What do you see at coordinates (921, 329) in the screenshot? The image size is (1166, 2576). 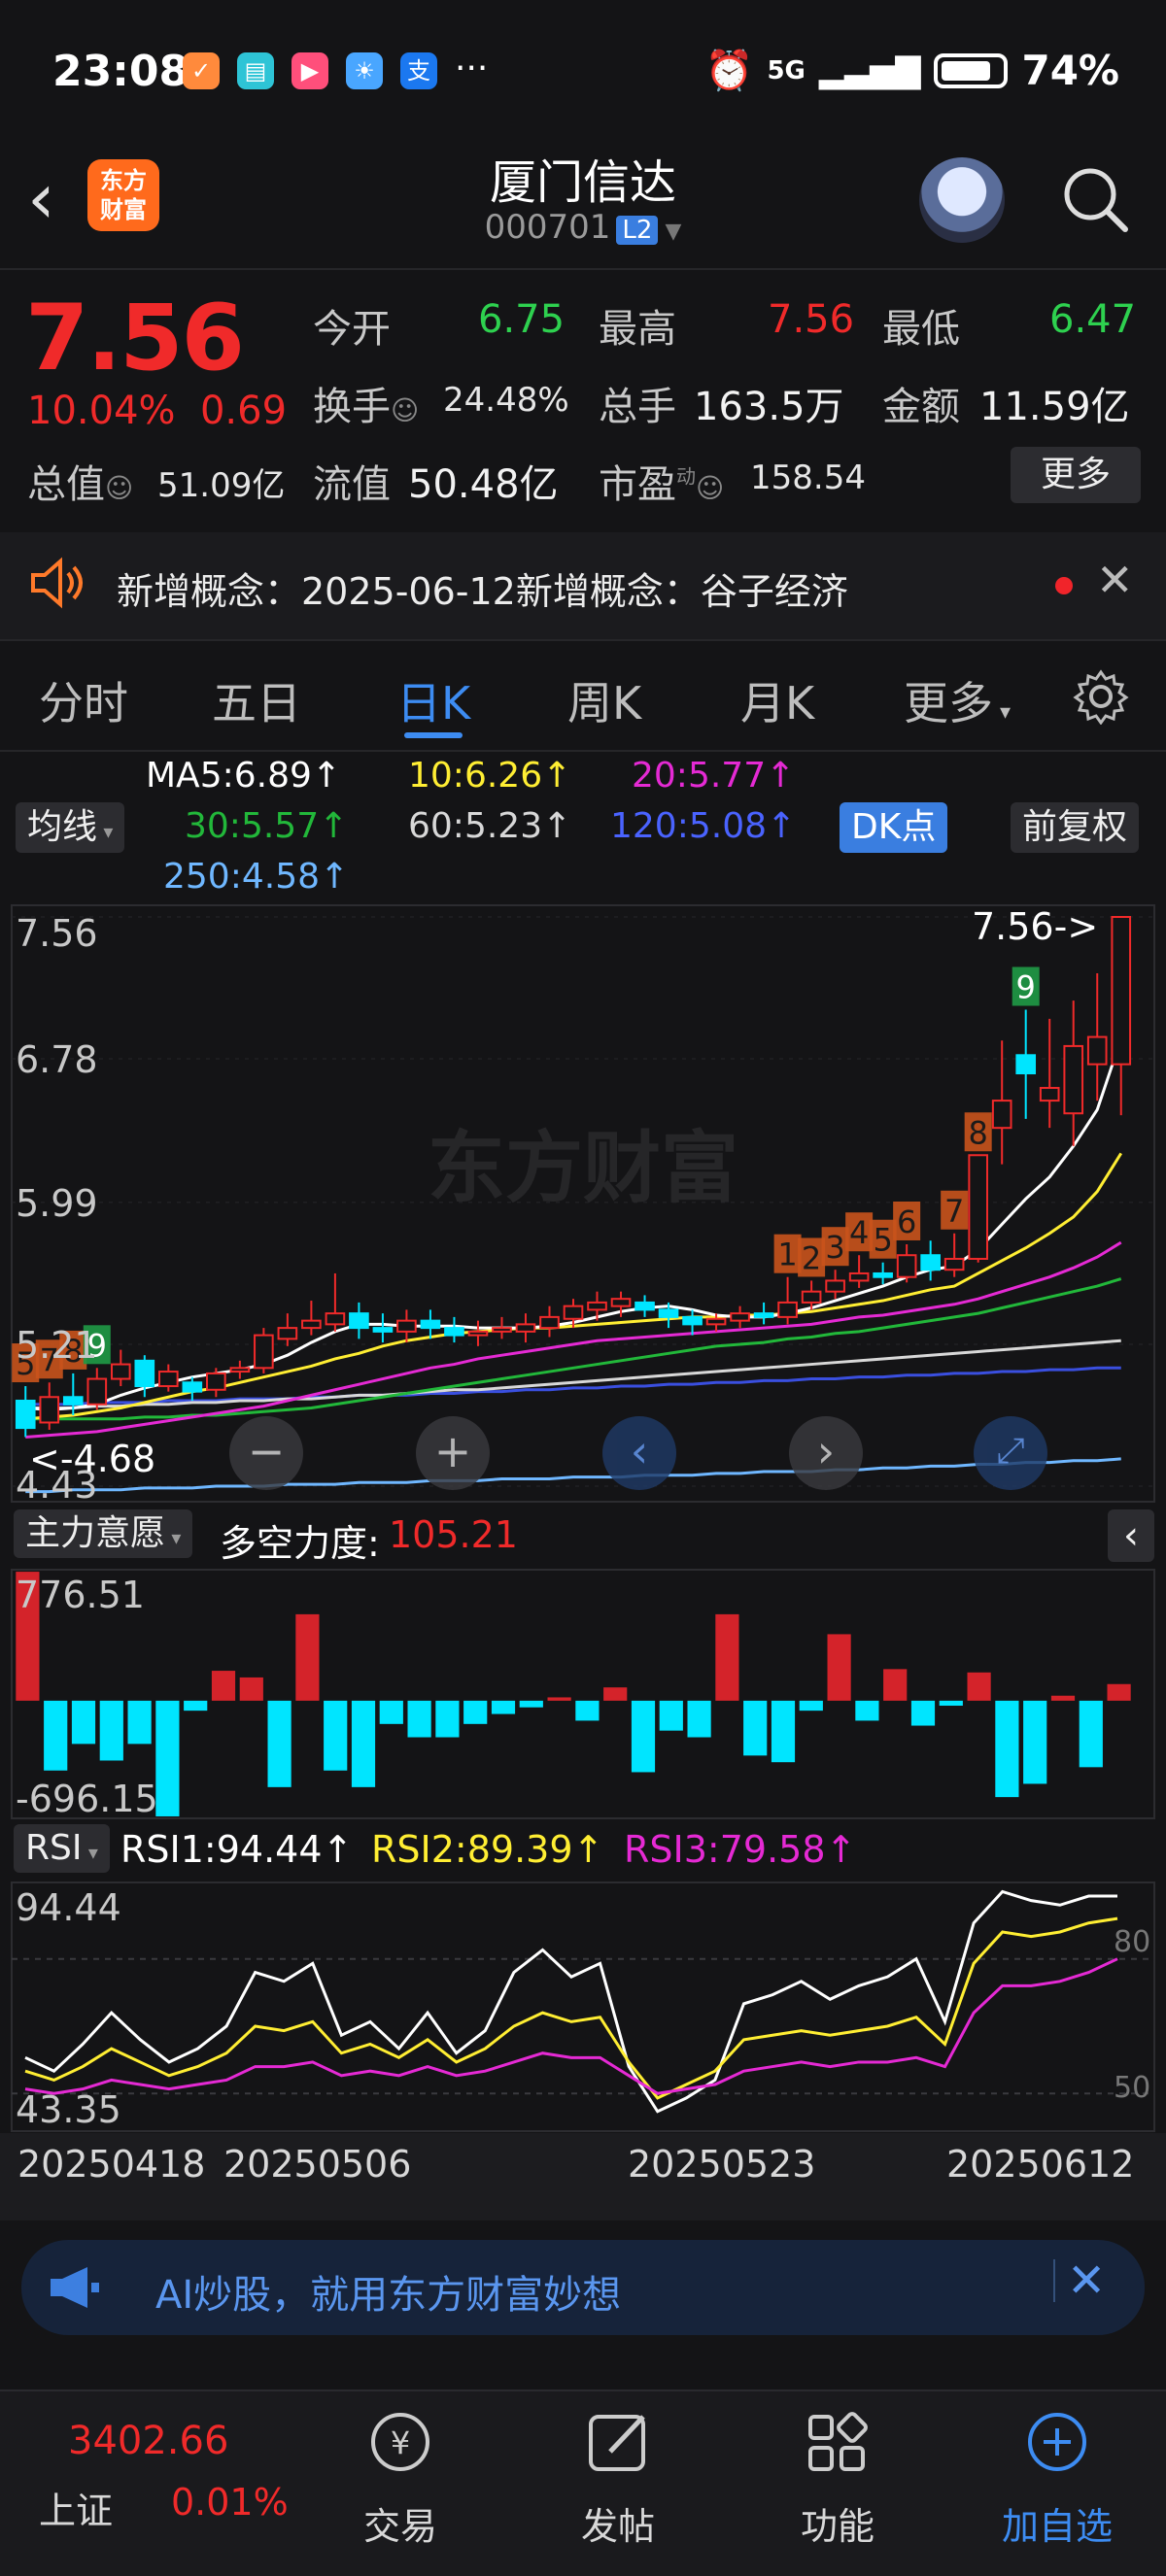 I see `low-label: 最低` at bounding box center [921, 329].